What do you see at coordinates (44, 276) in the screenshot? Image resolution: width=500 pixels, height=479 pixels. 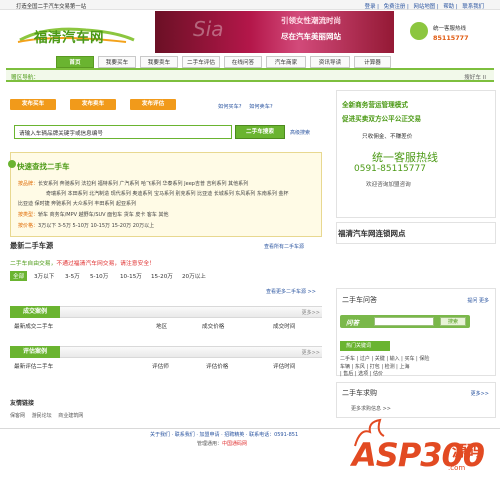 I see `tab-under3: 3万以下` at bounding box center [44, 276].